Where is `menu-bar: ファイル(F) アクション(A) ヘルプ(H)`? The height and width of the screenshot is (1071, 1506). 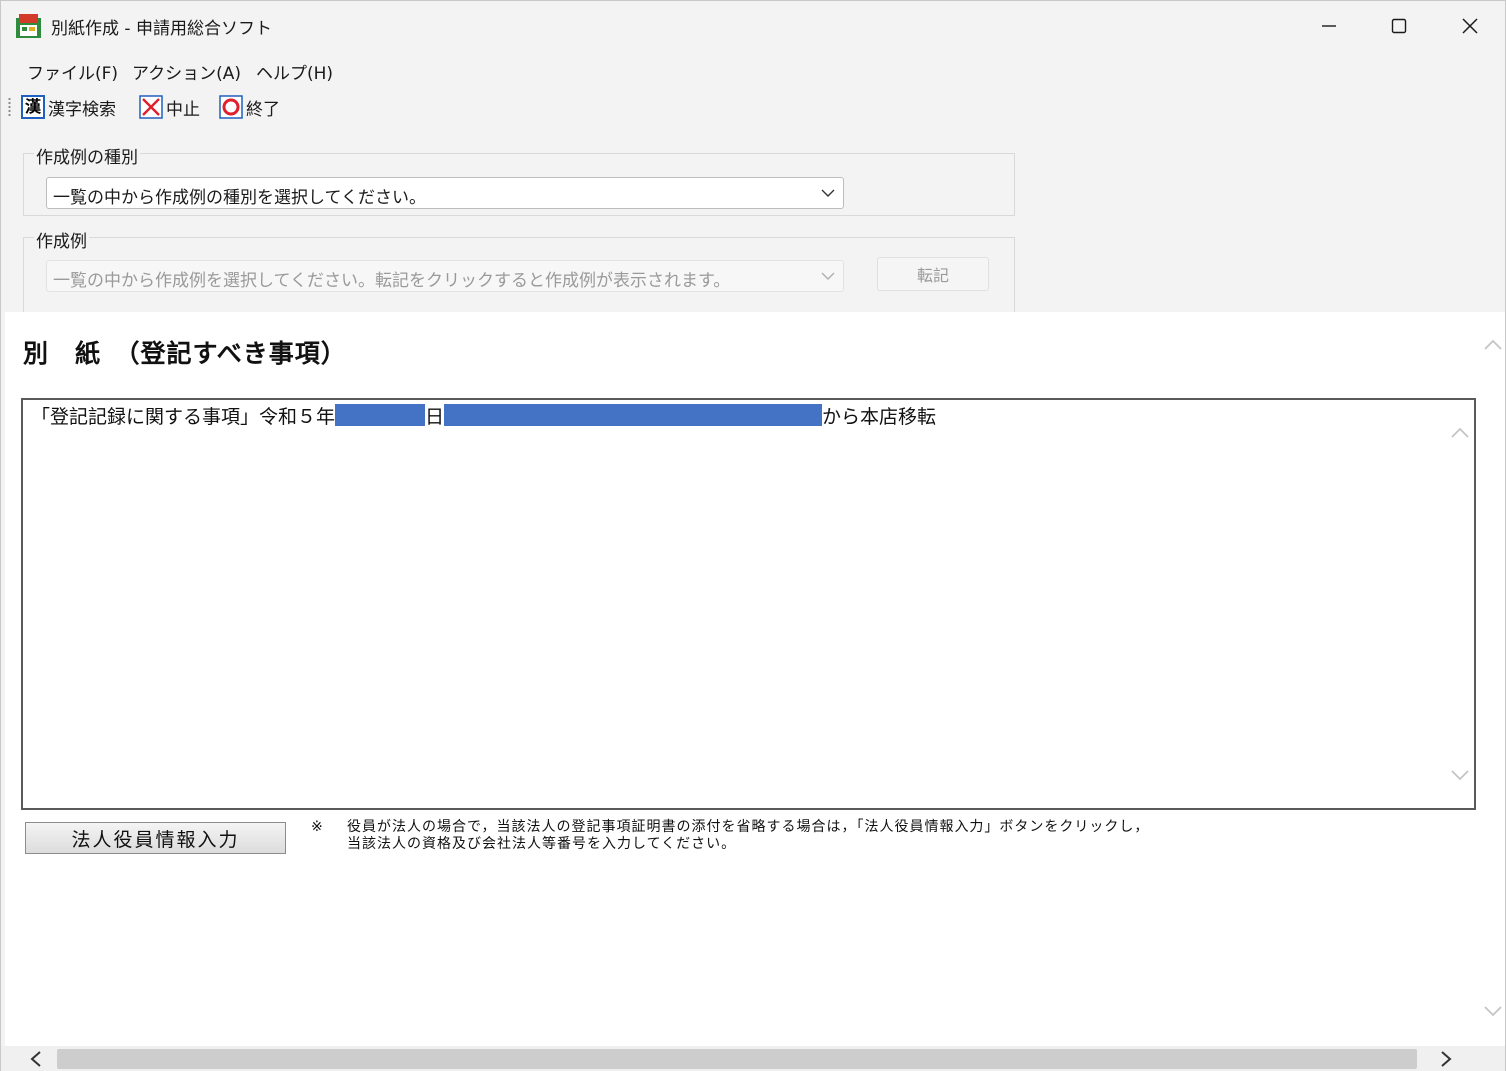 menu-bar: ファイル(F) アクション(A) ヘルプ(H) is located at coordinates (753, 70).